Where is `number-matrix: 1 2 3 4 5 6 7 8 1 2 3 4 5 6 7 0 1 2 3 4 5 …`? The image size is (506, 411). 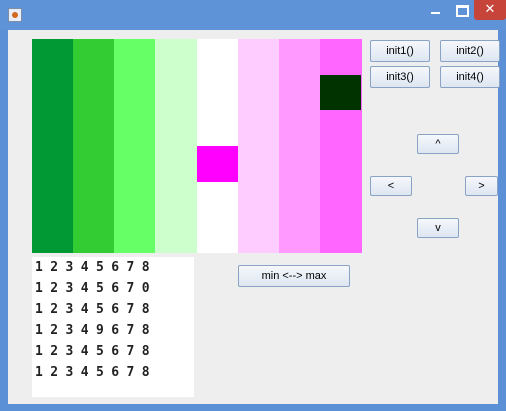 number-matrix: 1 2 3 4 5 6 7 8 1 2 3 4 5 6 7 0 1 2 3 4 5 … is located at coordinates (113, 327).